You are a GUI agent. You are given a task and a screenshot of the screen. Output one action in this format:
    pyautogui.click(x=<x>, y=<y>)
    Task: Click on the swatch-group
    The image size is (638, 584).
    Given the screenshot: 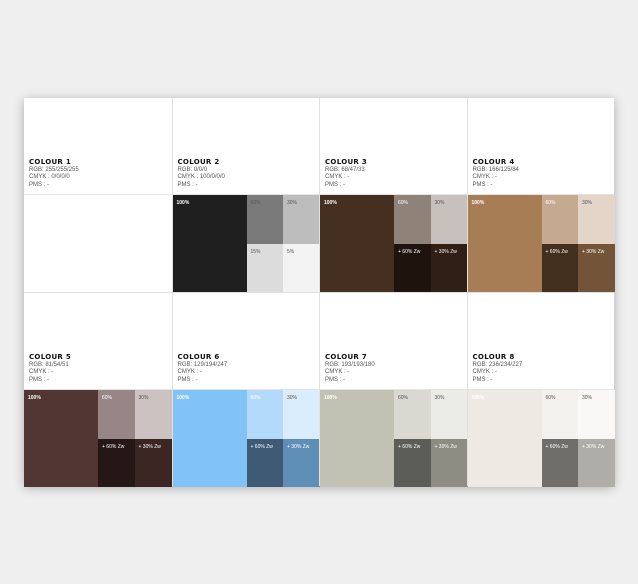 What is the action you would take?
    pyautogui.click(x=98, y=243)
    